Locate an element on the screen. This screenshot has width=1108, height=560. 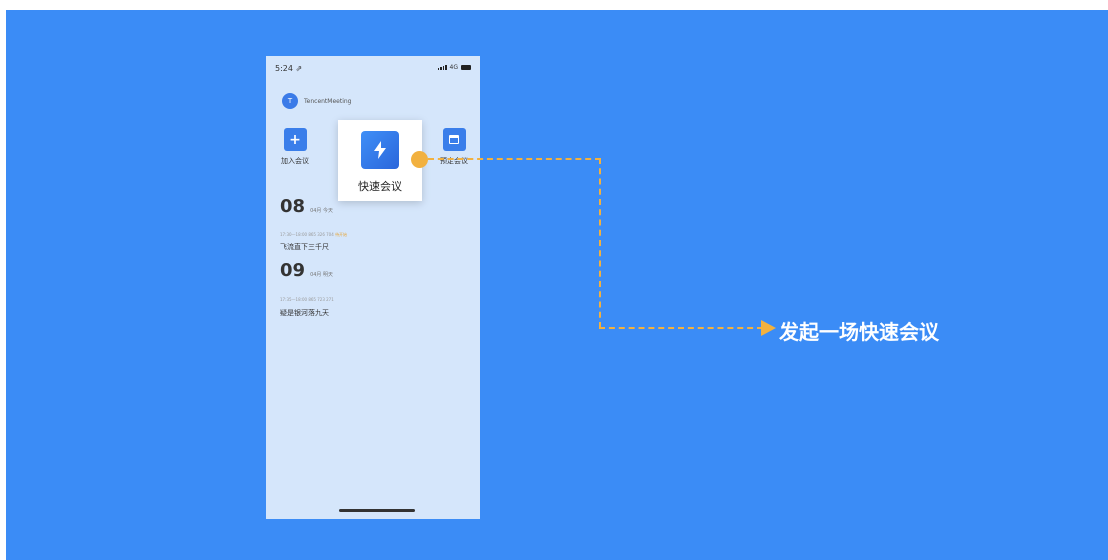
account-header: T TencentMeeting is located at coordinates (316, 101).